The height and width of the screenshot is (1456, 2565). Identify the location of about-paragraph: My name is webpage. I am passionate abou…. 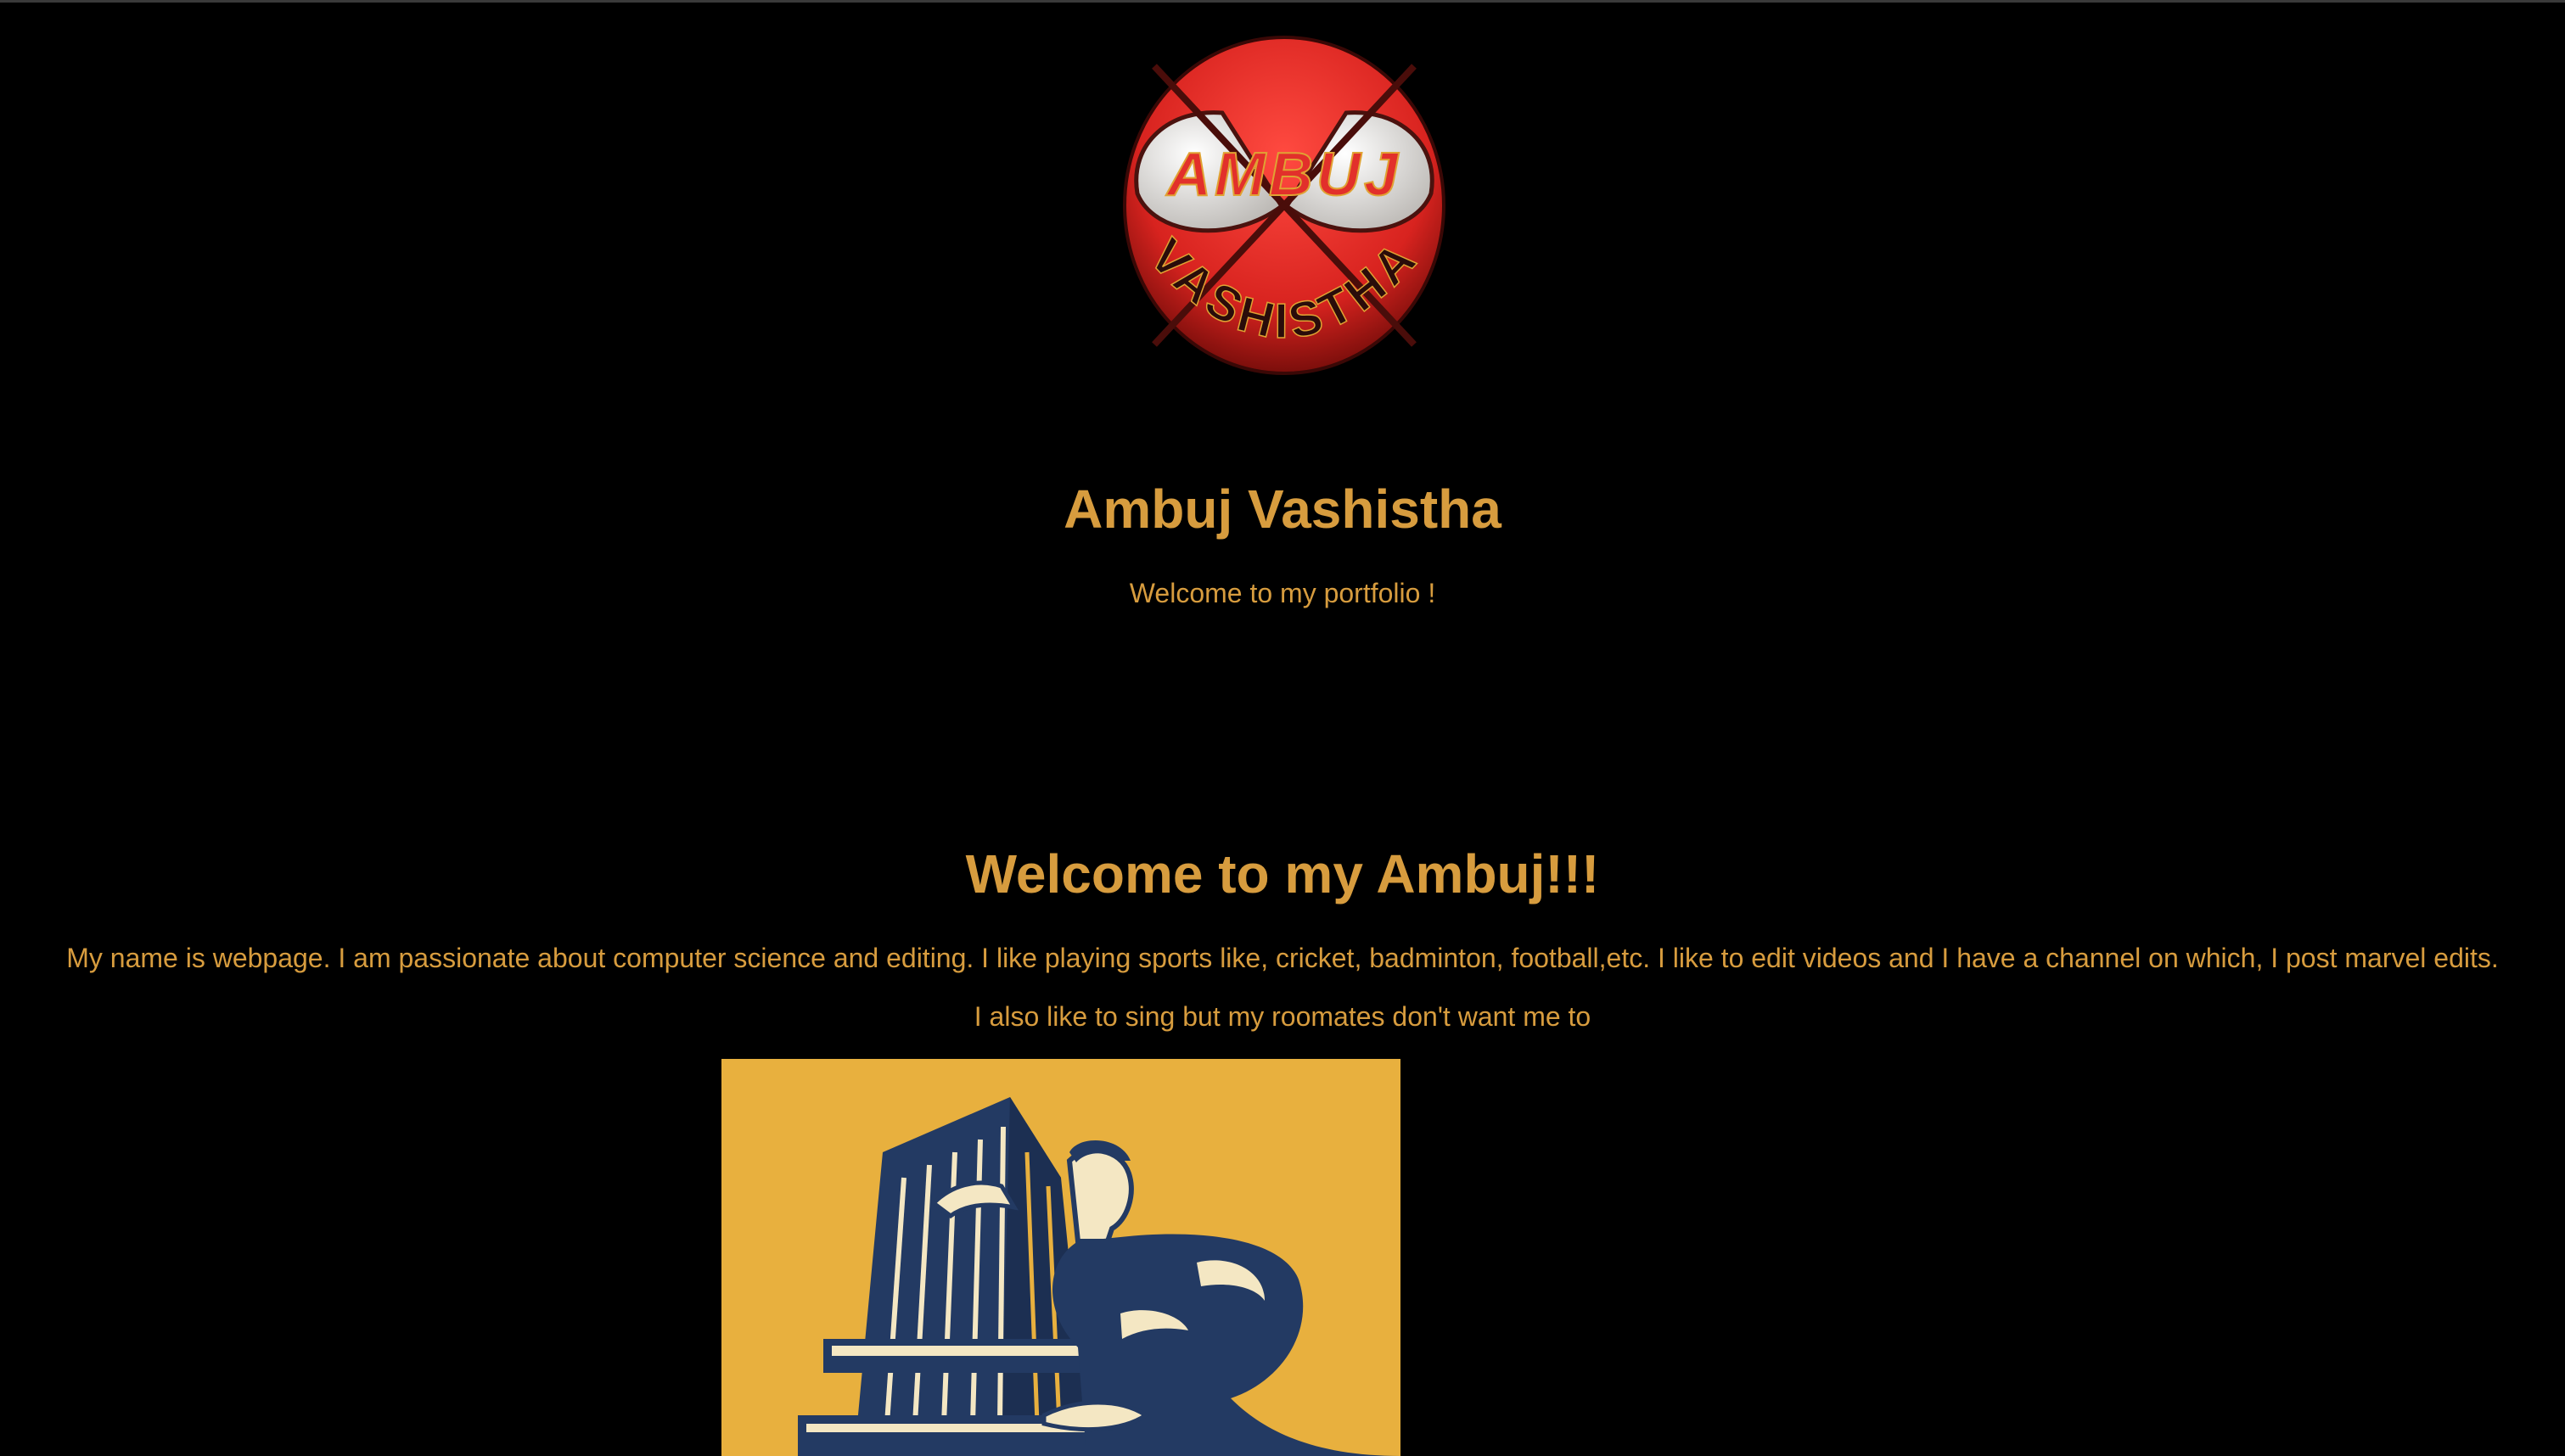
(1282, 958).